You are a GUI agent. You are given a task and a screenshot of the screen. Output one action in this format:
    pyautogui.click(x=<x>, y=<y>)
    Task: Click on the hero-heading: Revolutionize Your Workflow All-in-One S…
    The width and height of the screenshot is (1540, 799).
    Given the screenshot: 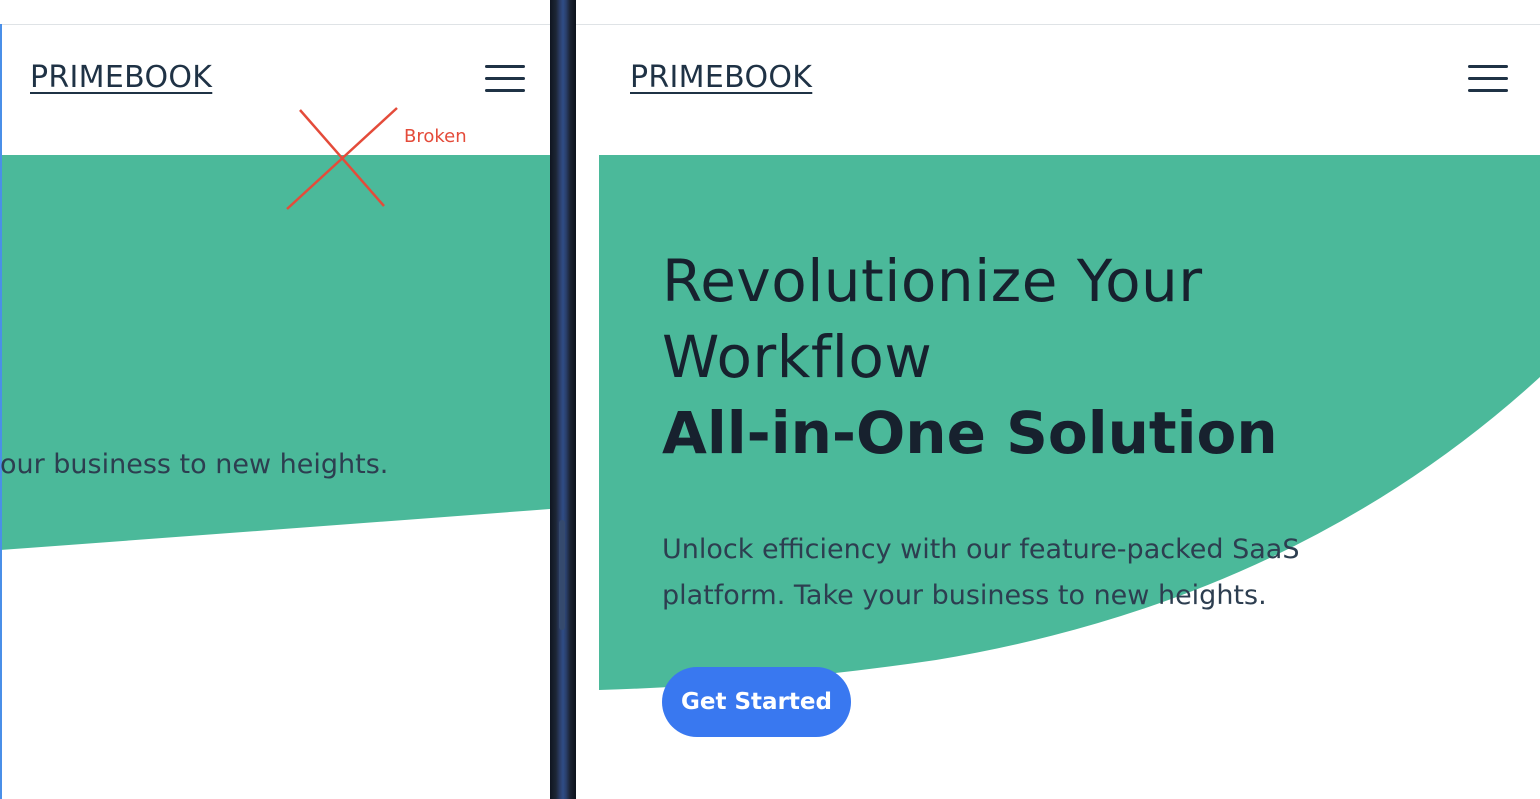 What is the action you would take?
    pyautogui.click(x=970, y=357)
    